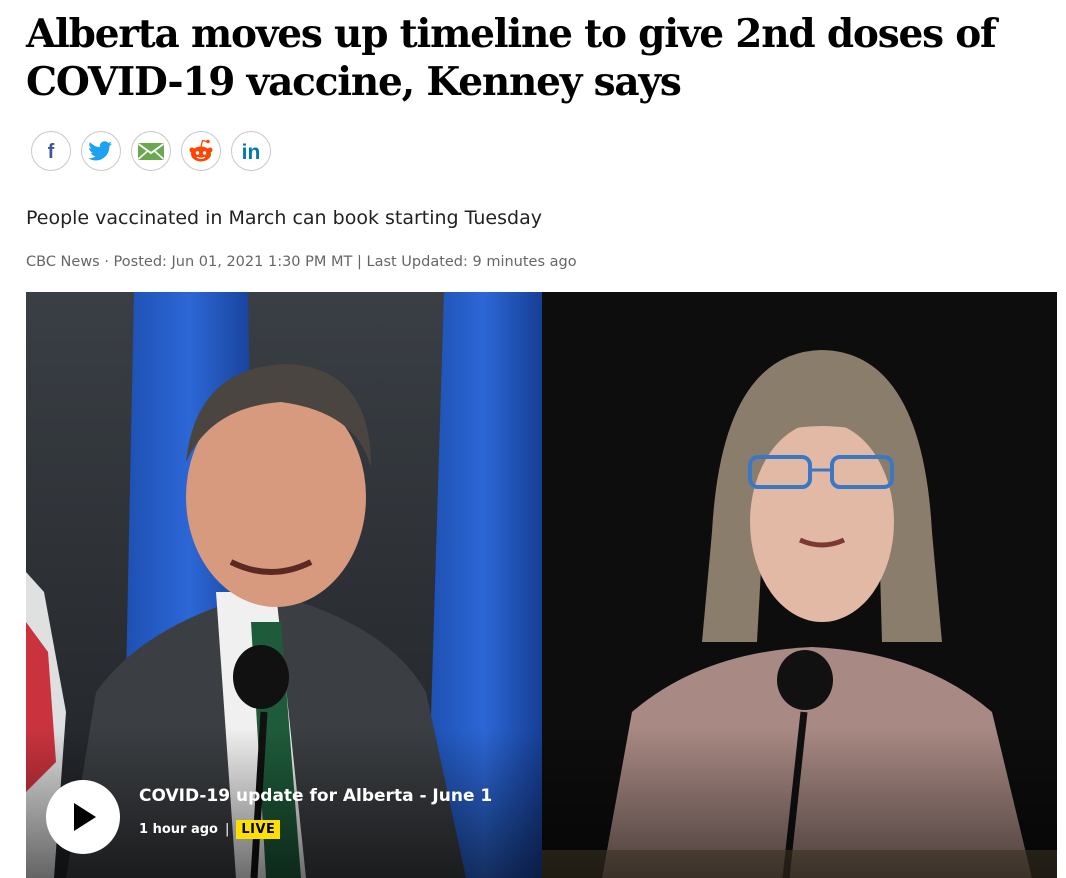 This screenshot has width=1066, height=878. Describe the element at coordinates (228, 262) in the screenshot. I see `byline-posted: · Posted: Jun 01, 2021 1:30 PM MT` at that location.